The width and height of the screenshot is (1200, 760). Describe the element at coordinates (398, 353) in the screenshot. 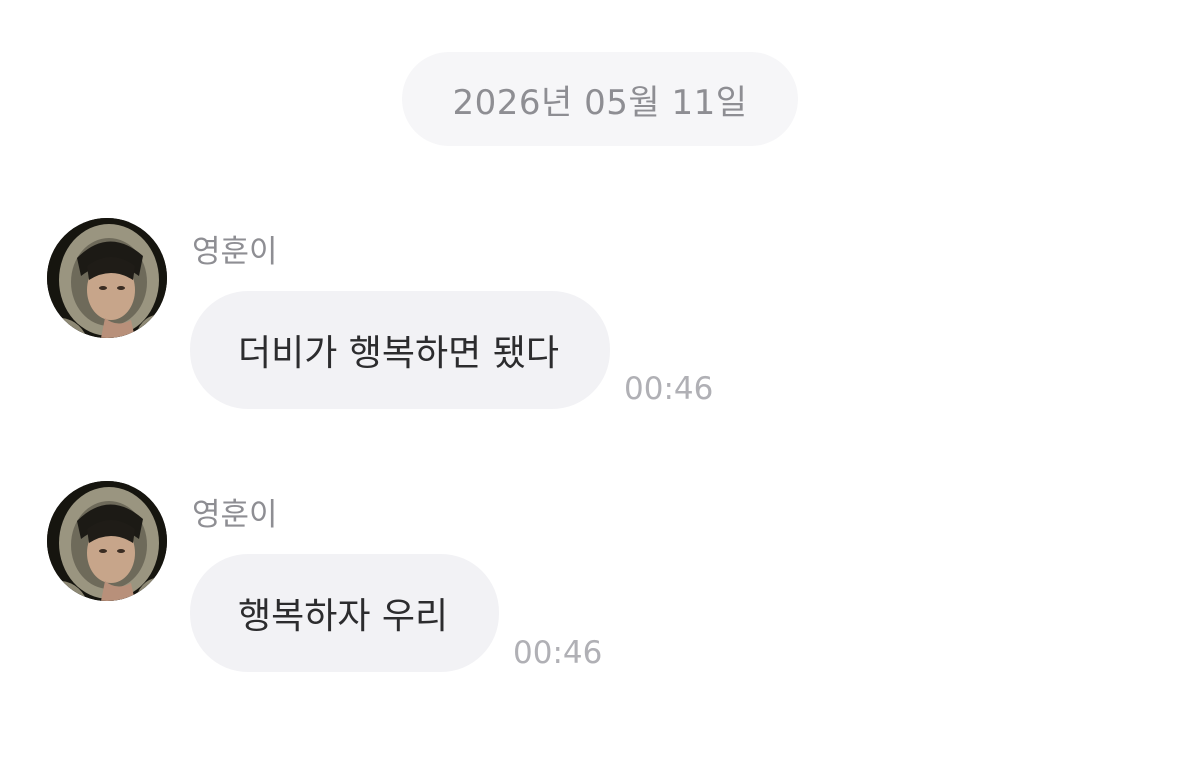

I see `message-text: 더비가 행복하면 됐다` at that location.